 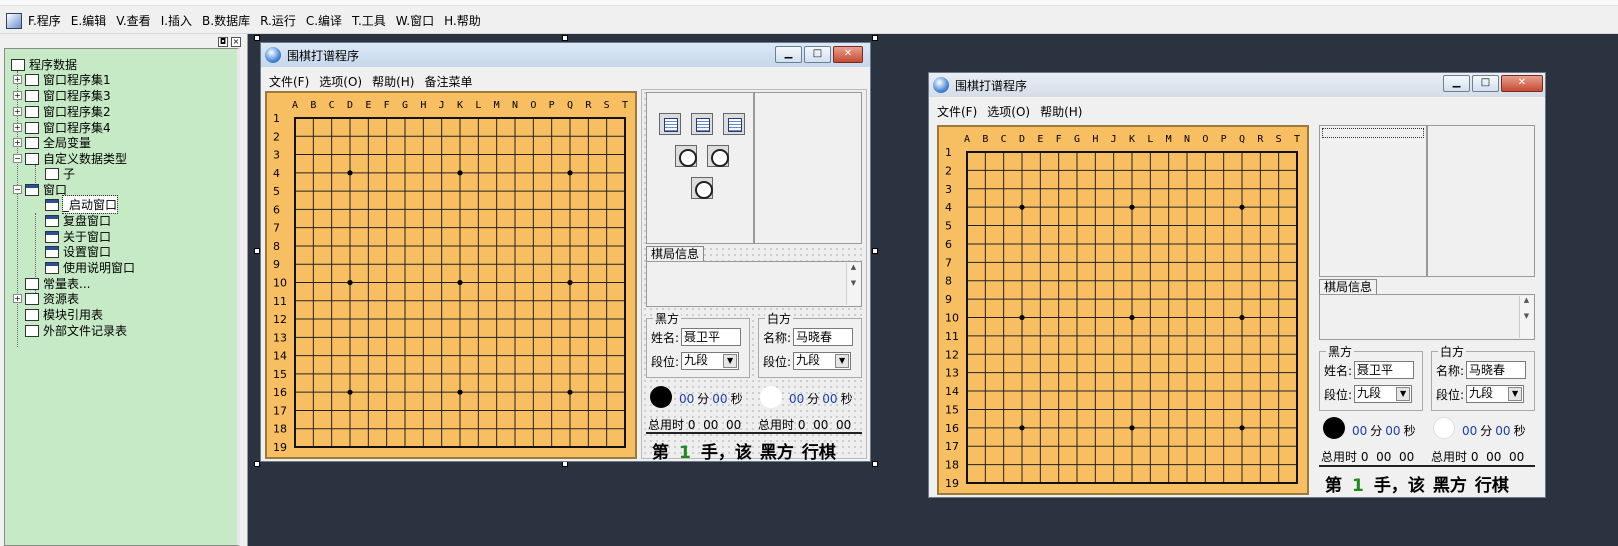 What do you see at coordinates (78, 220) in the screenshot?
I see `tree-item-replay-window: 复盘窗口` at bounding box center [78, 220].